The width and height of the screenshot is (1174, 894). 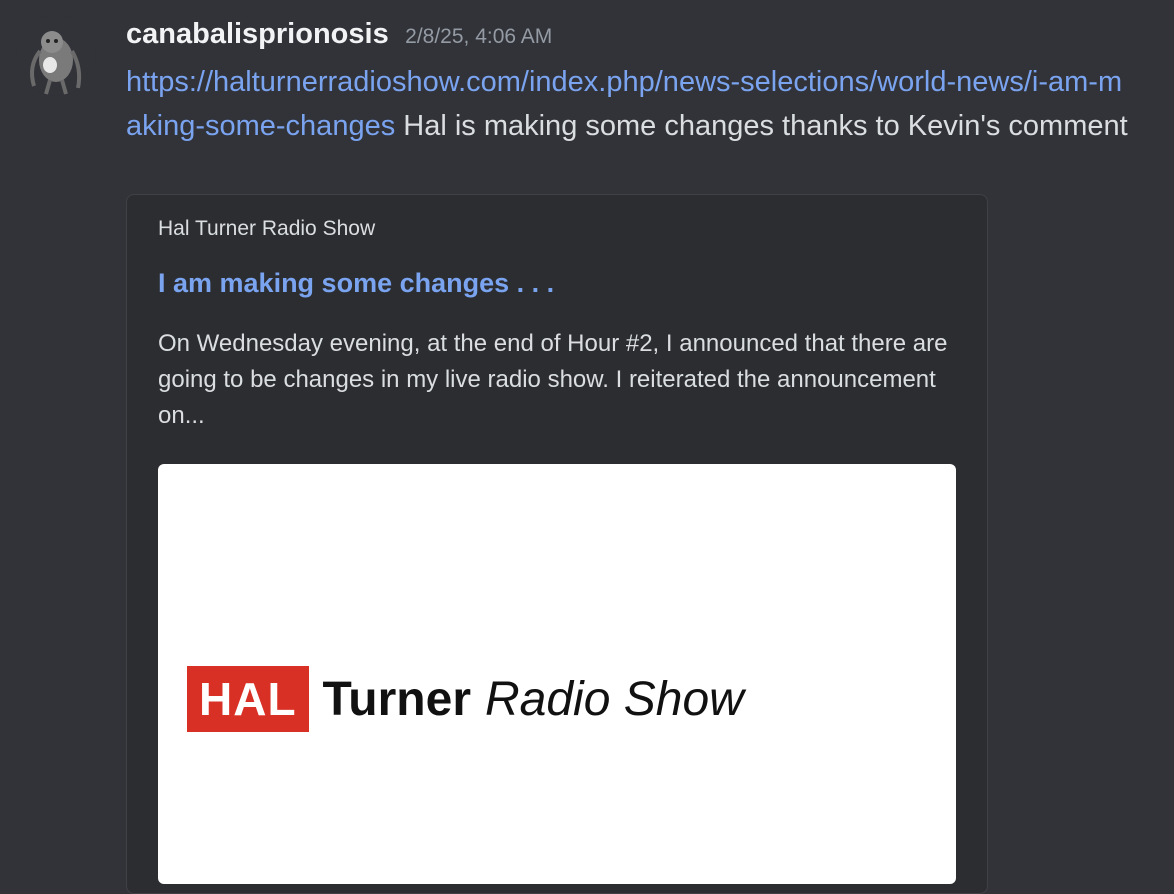 I want to click on message-header: canabalisprionosis 2/8/25, 4:06 AM, so click(x=339, y=34).